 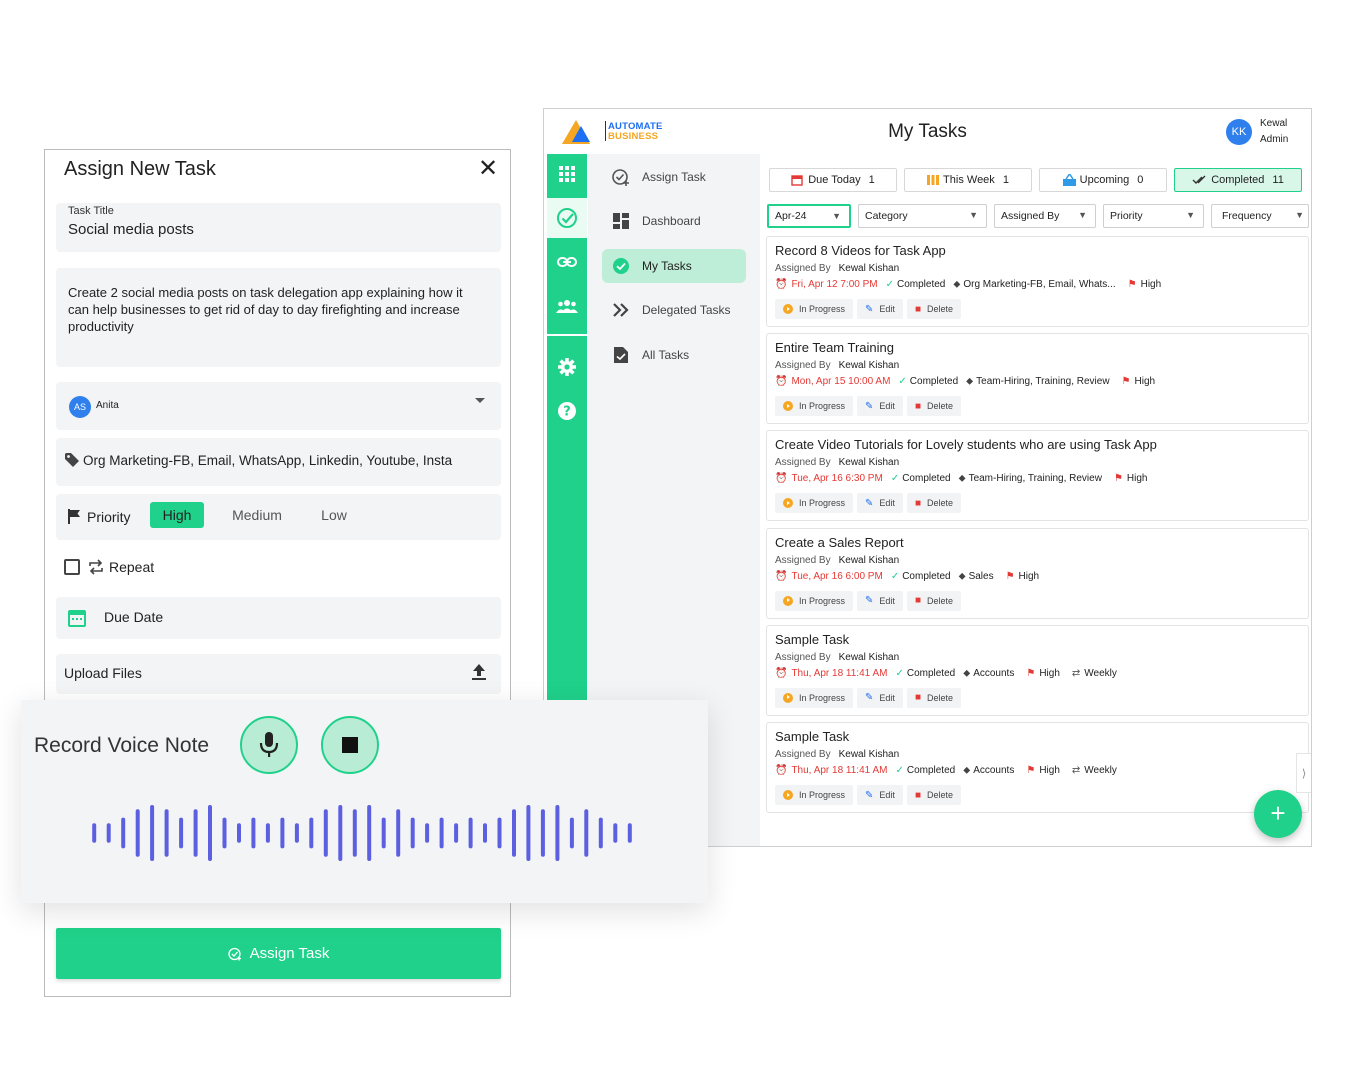 What do you see at coordinates (674, 221) in the screenshot?
I see `sidebar-item-dashboard: Dashboard` at bounding box center [674, 221].